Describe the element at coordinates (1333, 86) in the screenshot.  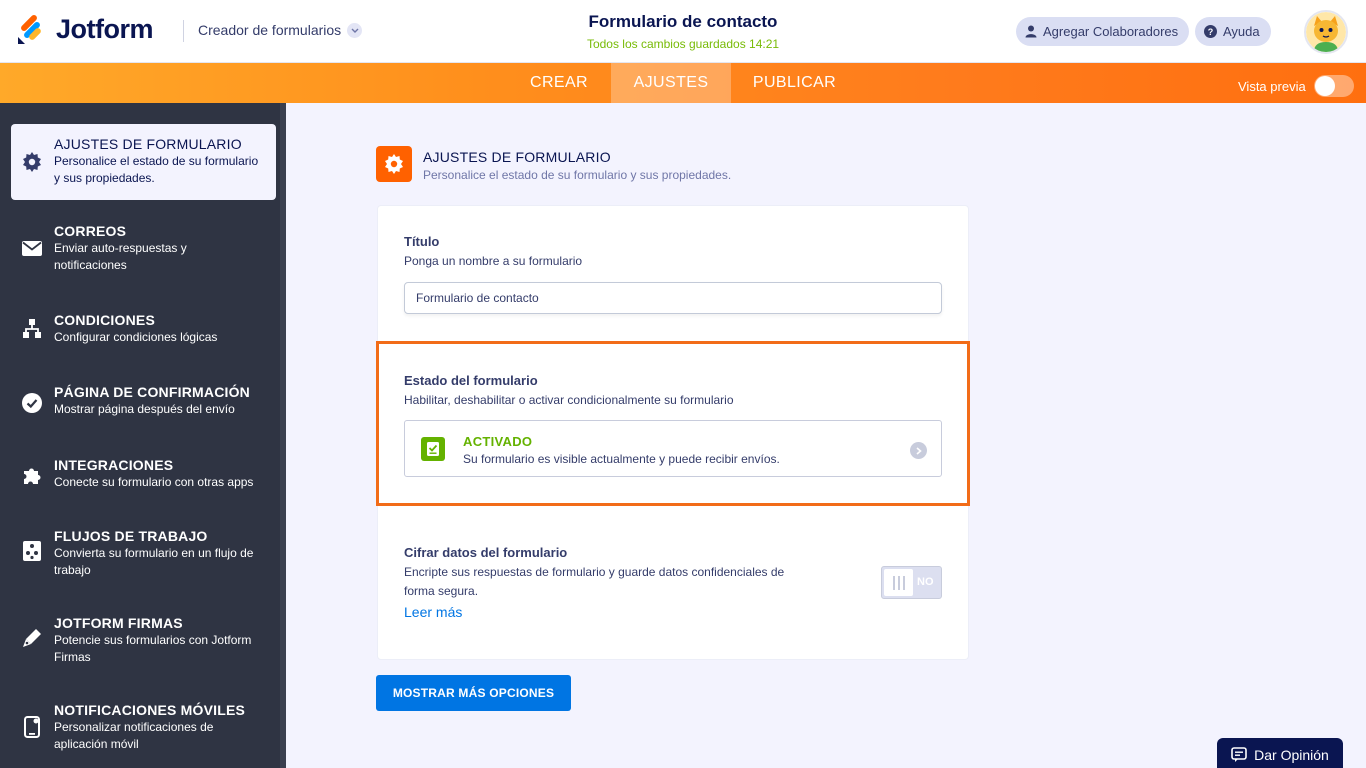
I see `preview-toggle` at that location.